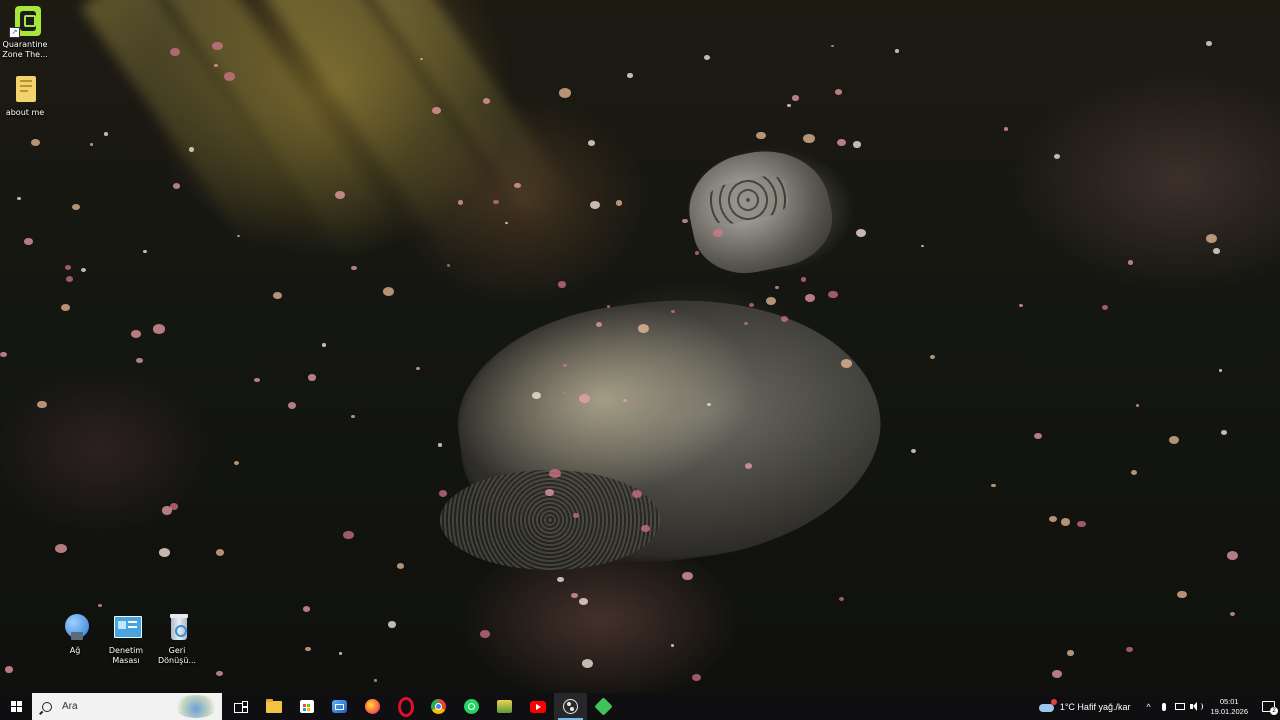 The image size is (1280, 720). What do you see at coordinates (339, 706) in the screenshot?
I see `taskbar-mail` at bounding box center [339, 706].